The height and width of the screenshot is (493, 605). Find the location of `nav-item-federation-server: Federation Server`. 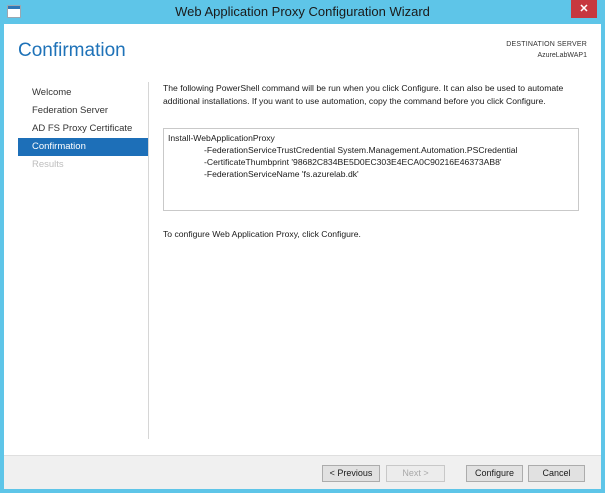

nav-item-federation-server: Federation Server is located at coordinates (83, 111).